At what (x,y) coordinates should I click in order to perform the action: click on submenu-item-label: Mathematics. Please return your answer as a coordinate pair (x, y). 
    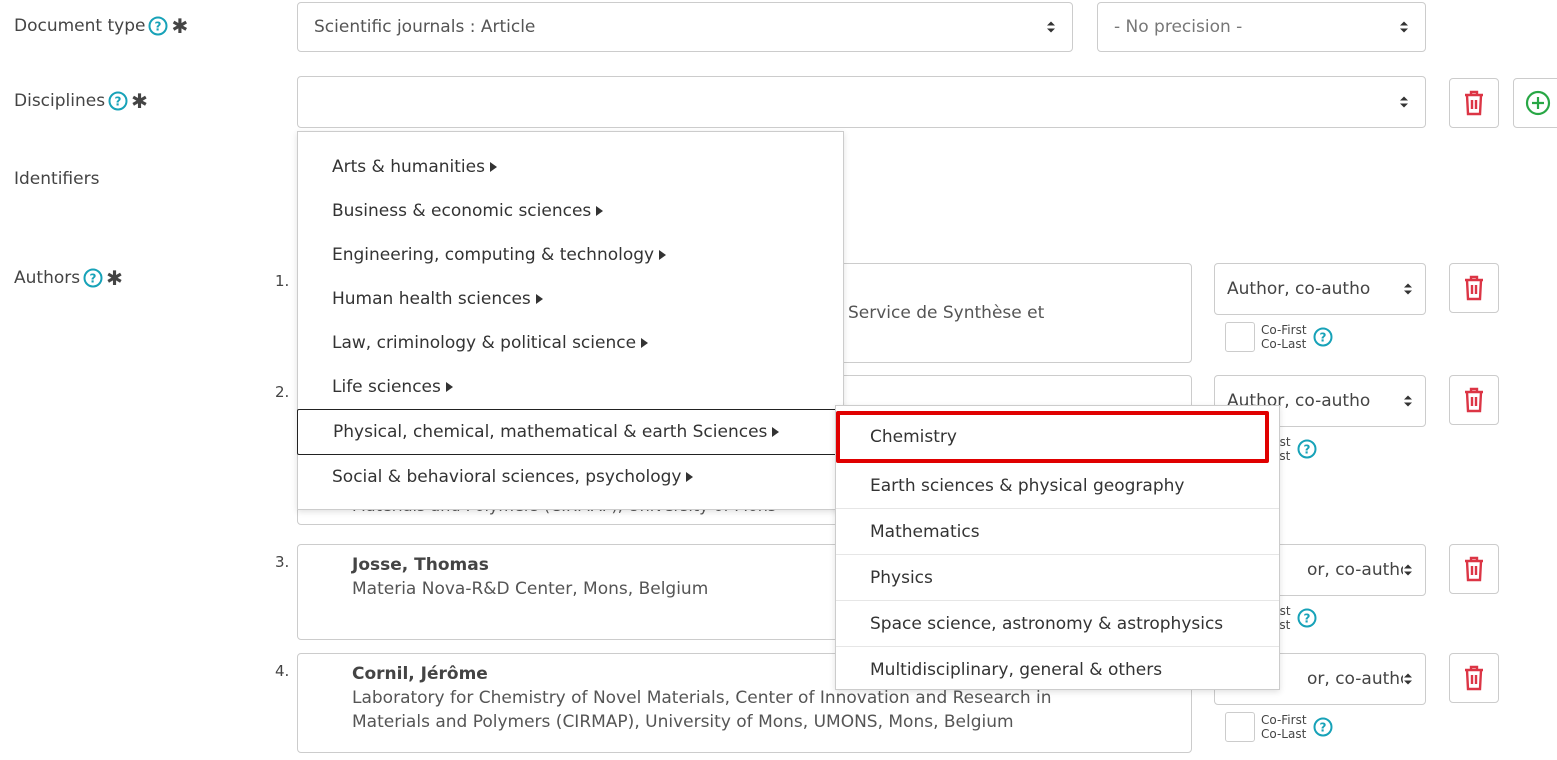
    Looking at the image, I should click on (925, 531).